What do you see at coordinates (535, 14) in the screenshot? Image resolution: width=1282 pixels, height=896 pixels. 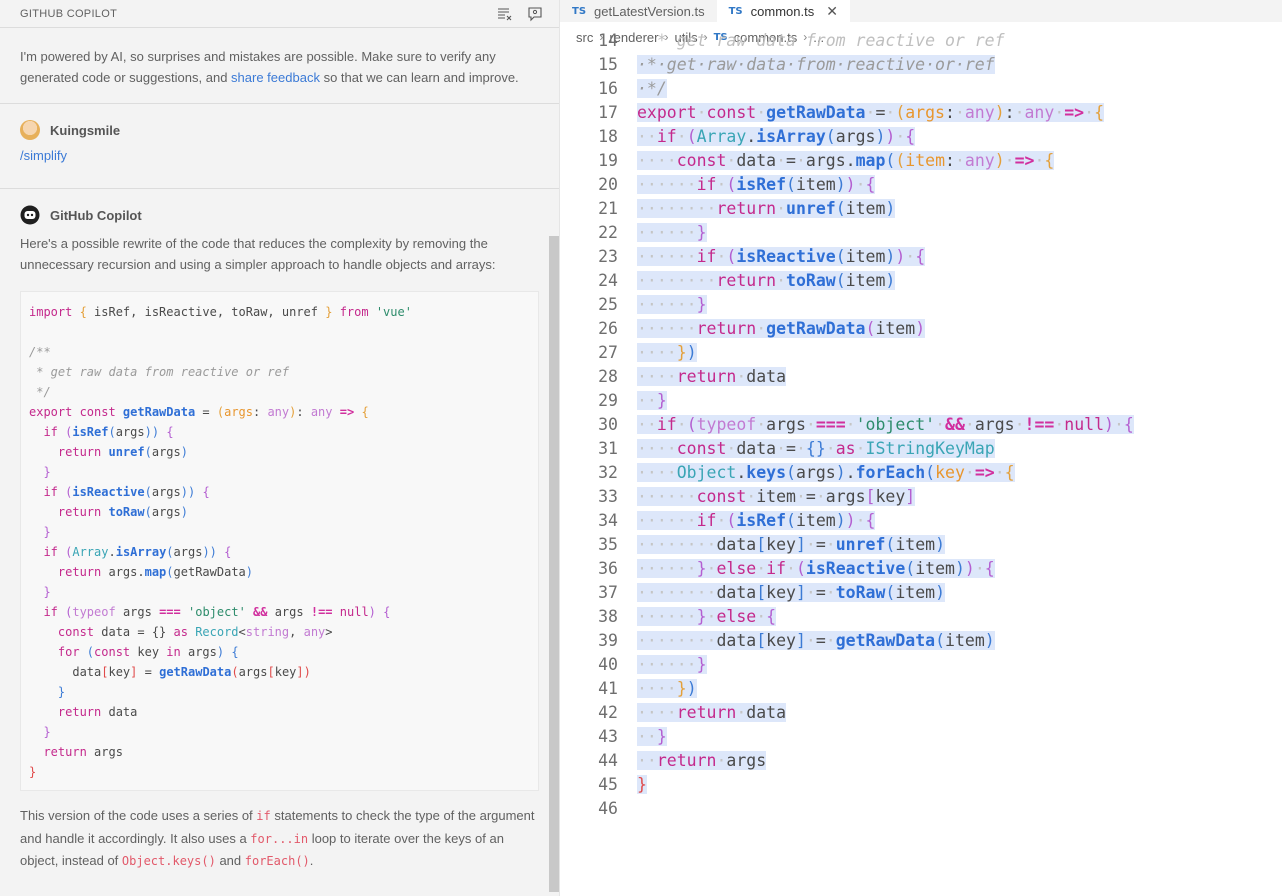 I see `feedback-icon` at bounding box center [535, 14].